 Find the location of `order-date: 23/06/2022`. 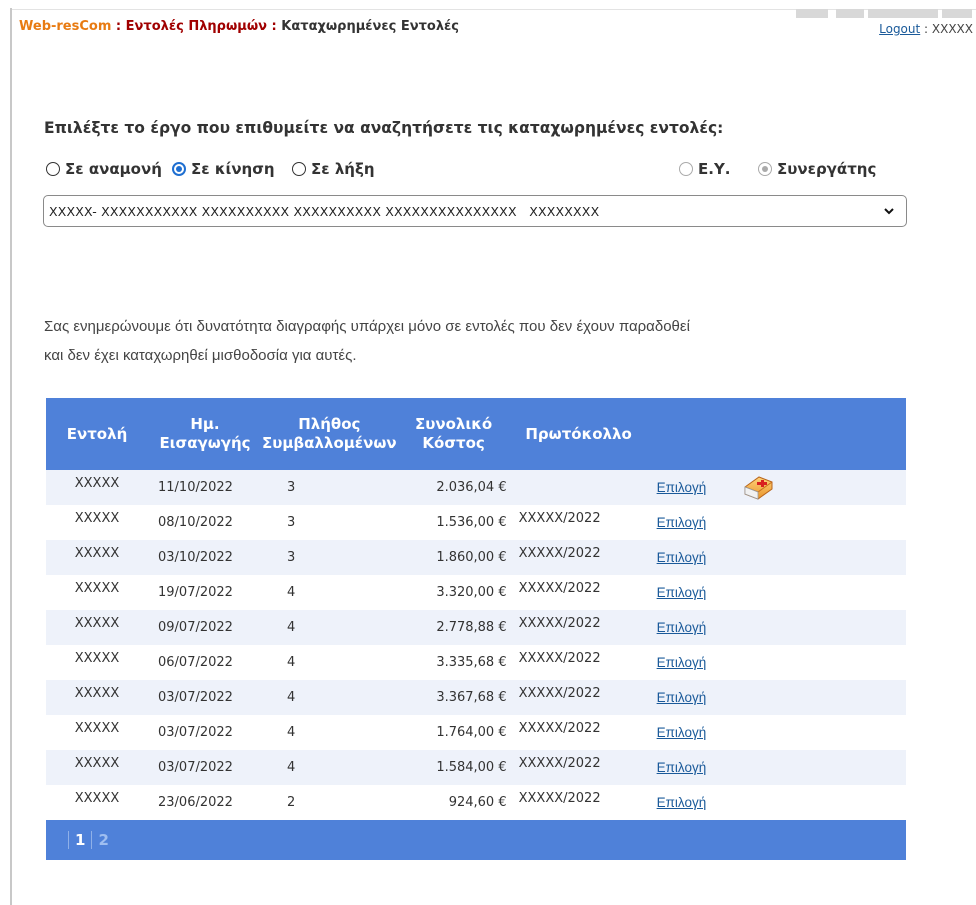

order-date: 23/06/2022 is located at coordinates (205, 802).